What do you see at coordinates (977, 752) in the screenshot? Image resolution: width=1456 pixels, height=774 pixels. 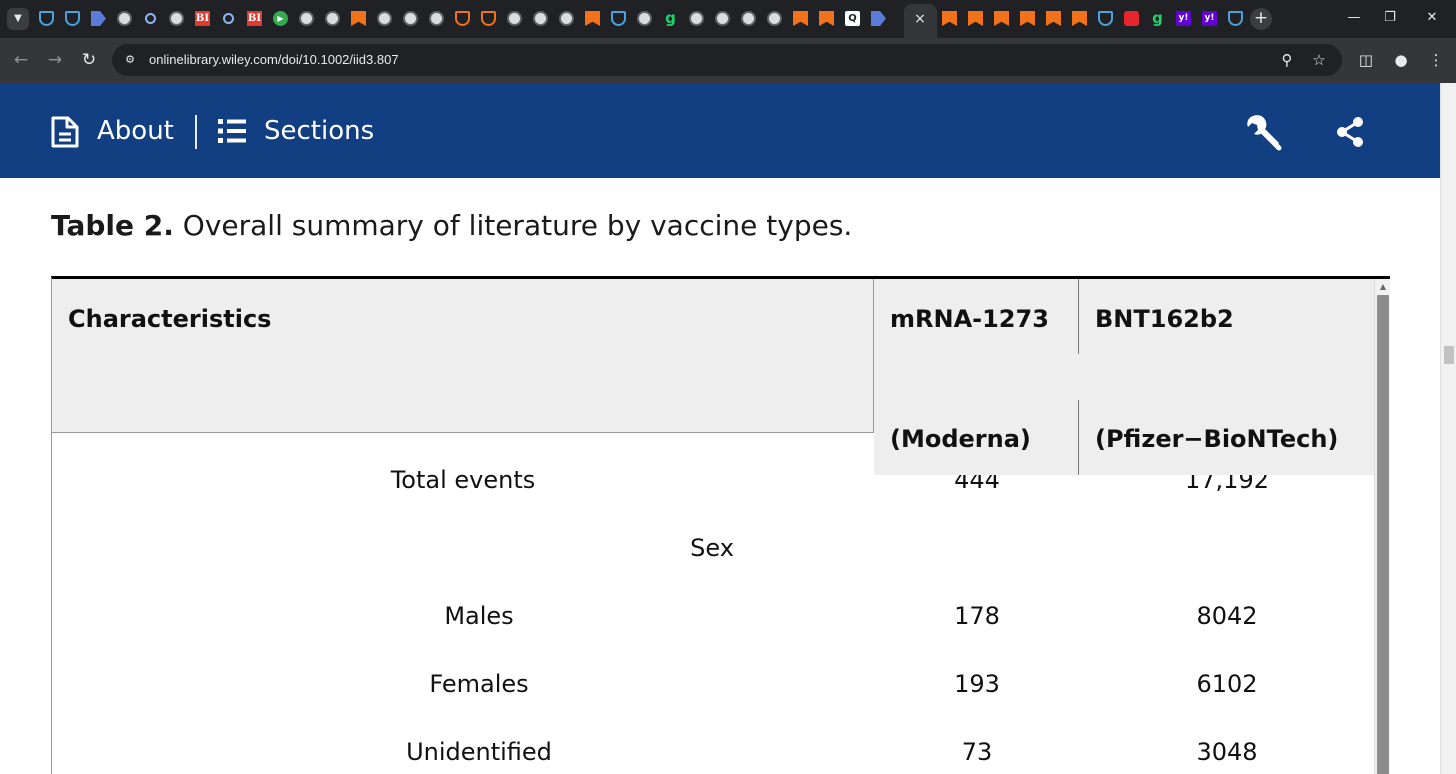 I see `cell-unidentified-moderna: 73` at bounding box center [977, 752].